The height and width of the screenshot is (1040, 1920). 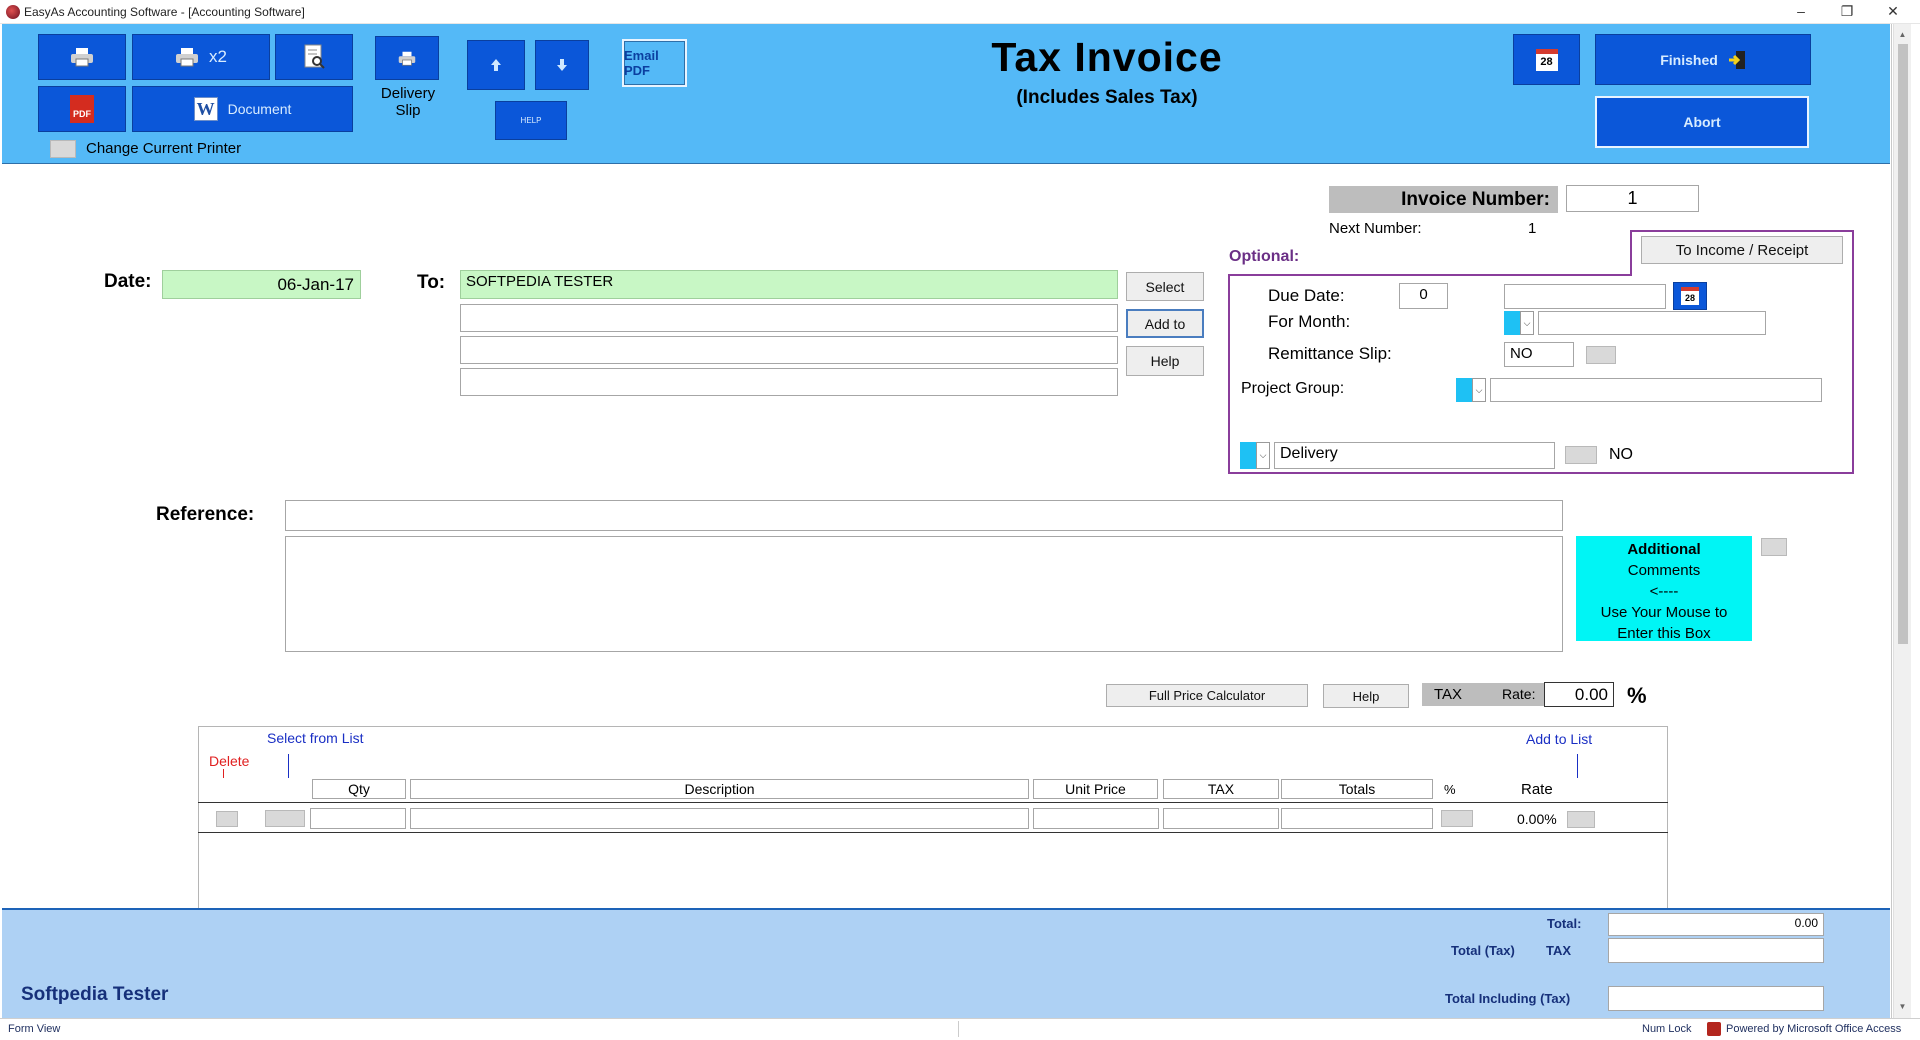 I want to click on for-month-label: For Month:, so click(x=1309, y=321).